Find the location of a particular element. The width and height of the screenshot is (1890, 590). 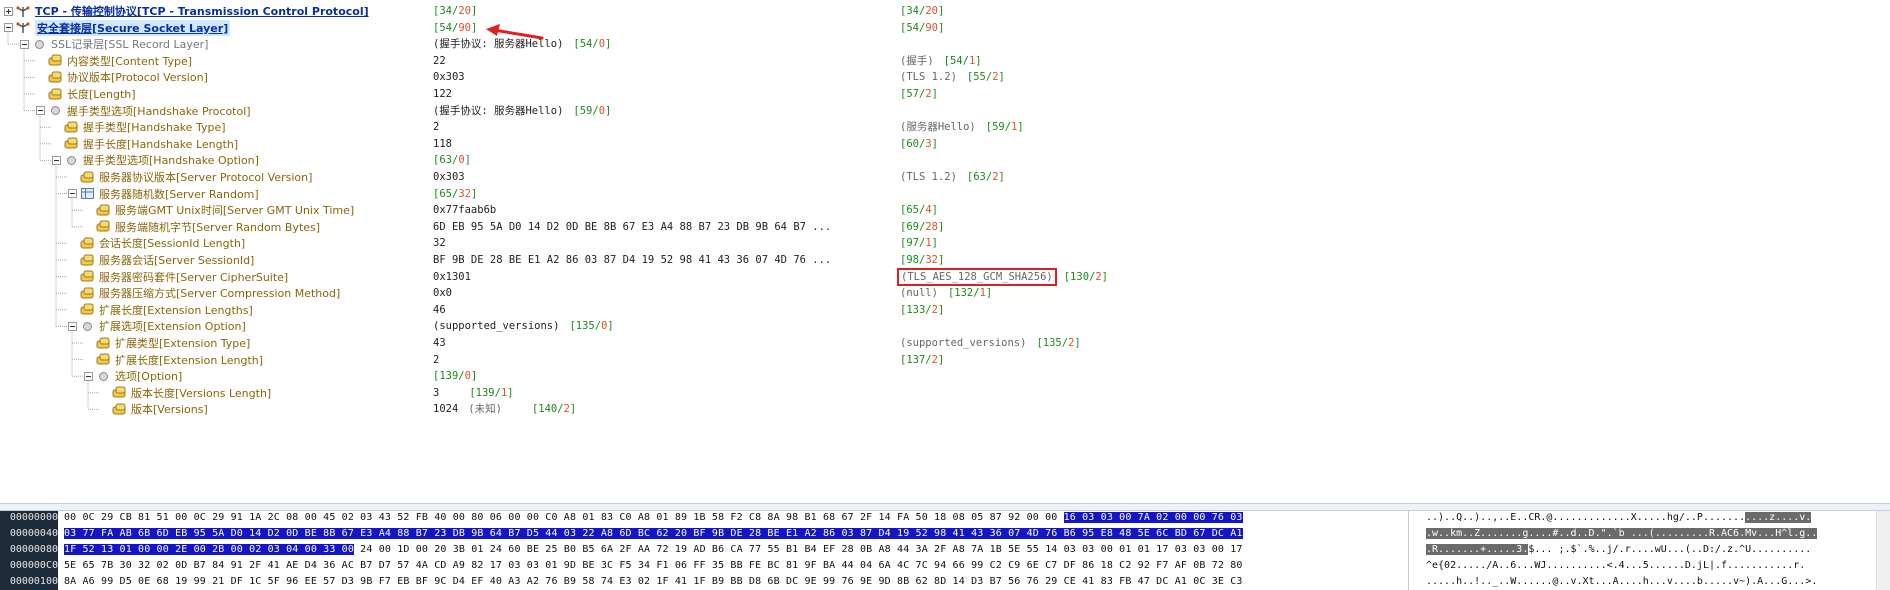

field-range: [65/4] is located at coordinates (919, 210).